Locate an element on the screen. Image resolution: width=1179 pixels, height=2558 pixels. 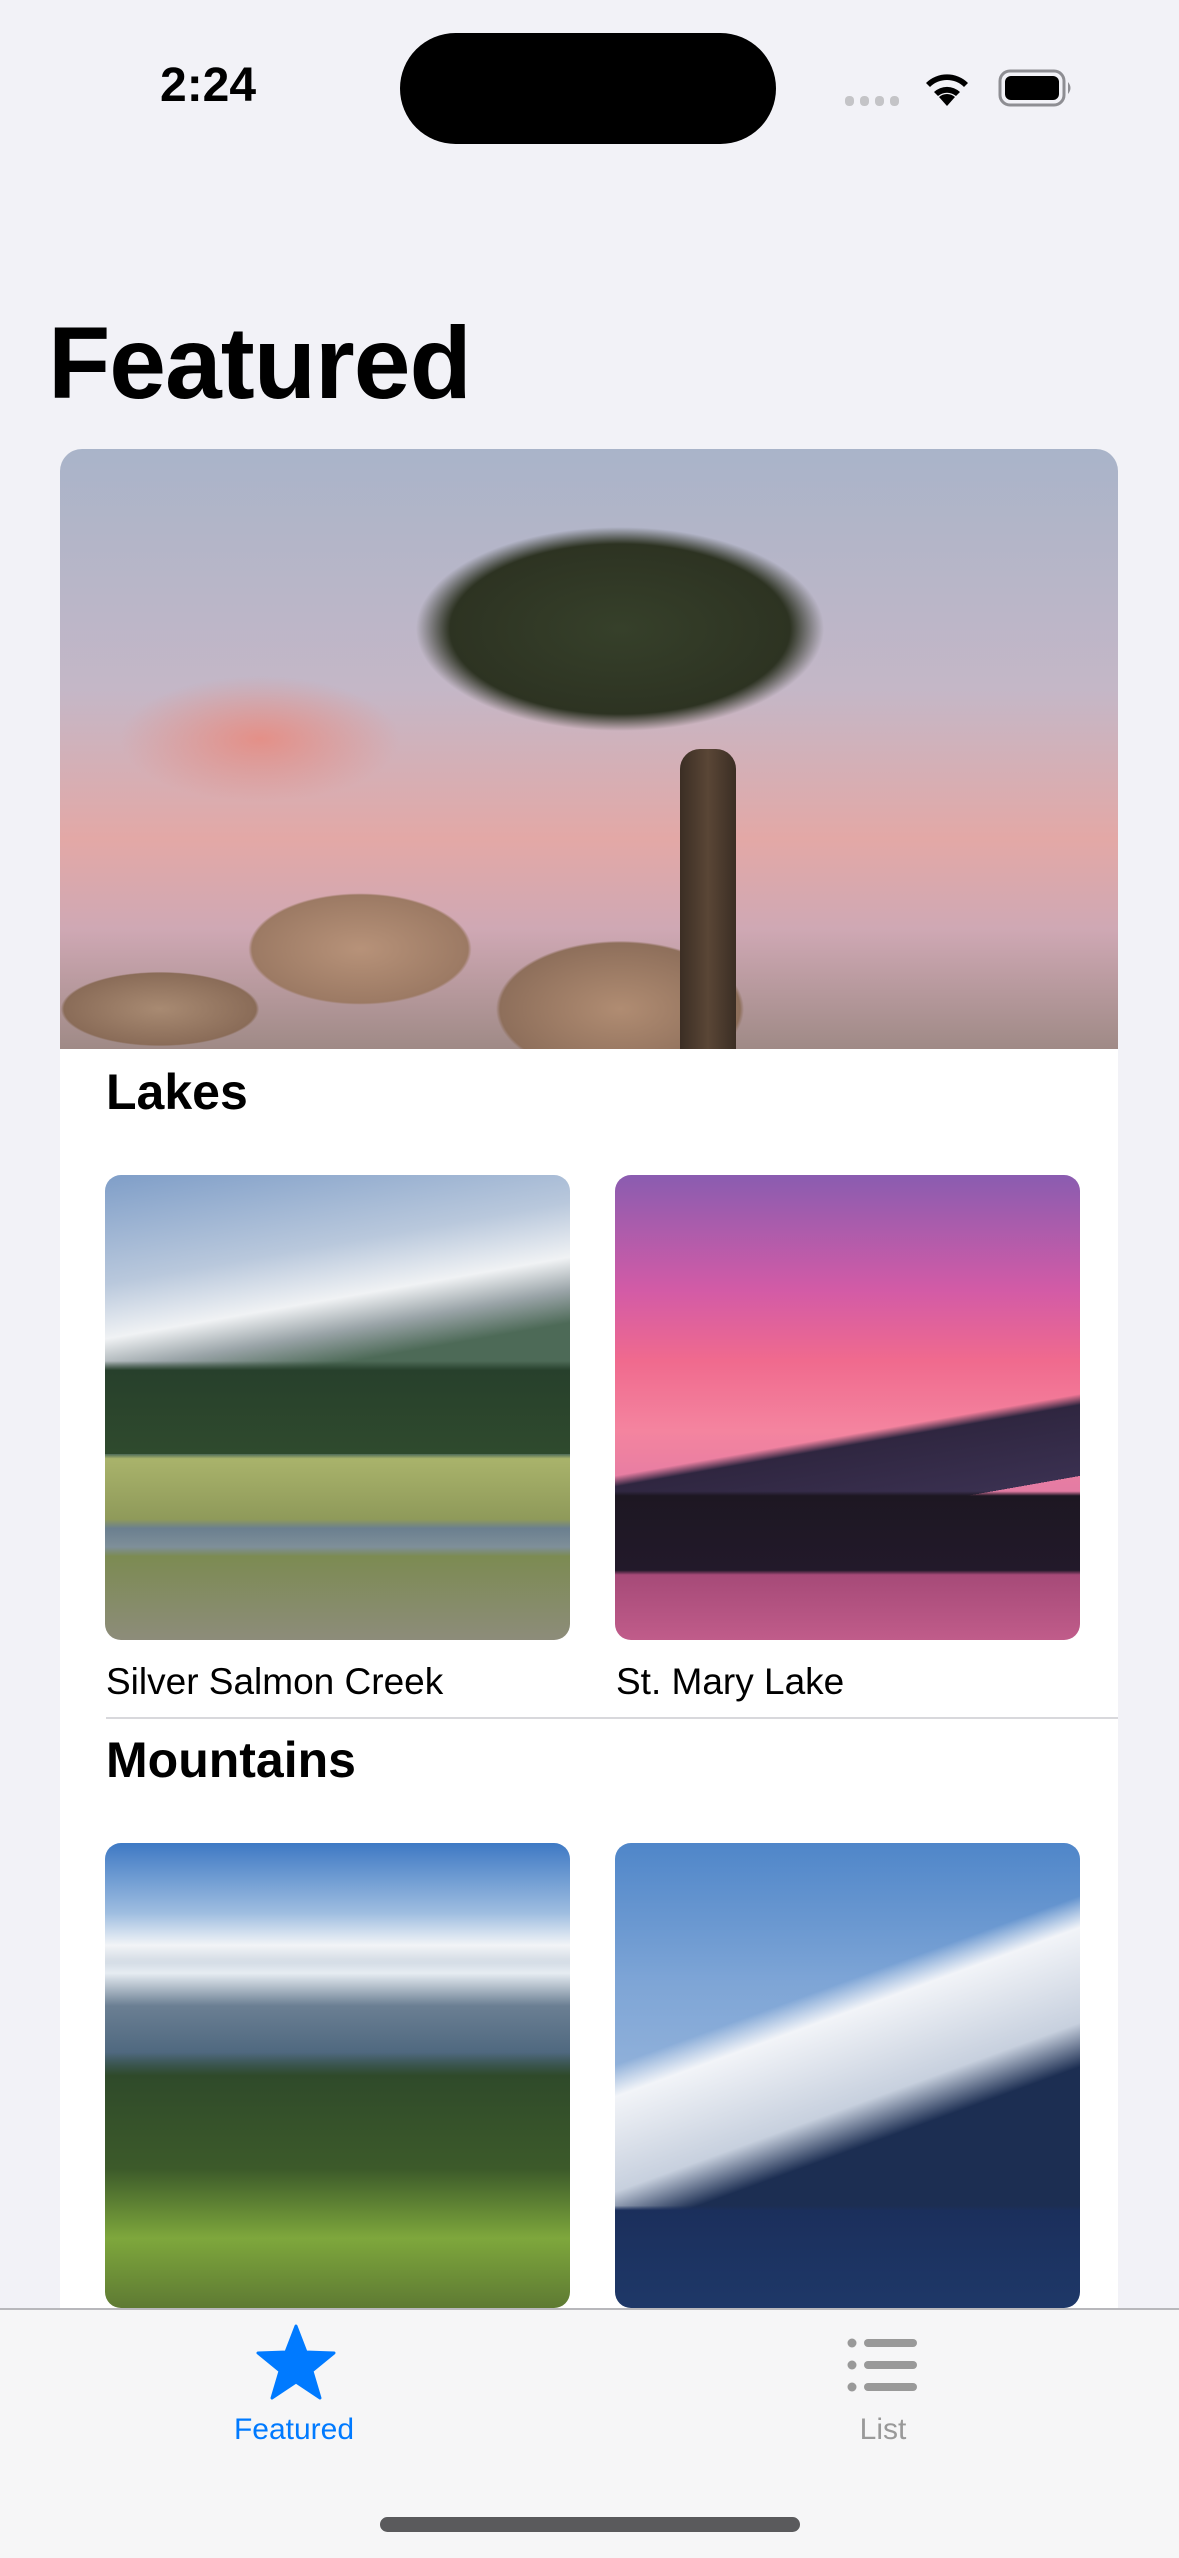
list-icon is located at coordinates (882, 2365).